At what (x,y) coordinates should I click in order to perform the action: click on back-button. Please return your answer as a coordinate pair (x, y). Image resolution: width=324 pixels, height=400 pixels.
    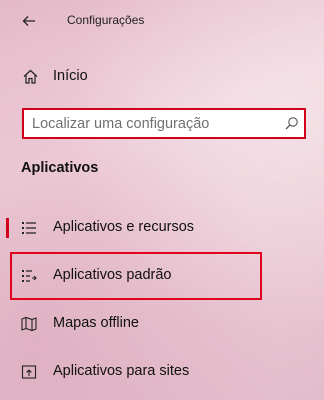
    Looking at the image, I should click on (29, 21).